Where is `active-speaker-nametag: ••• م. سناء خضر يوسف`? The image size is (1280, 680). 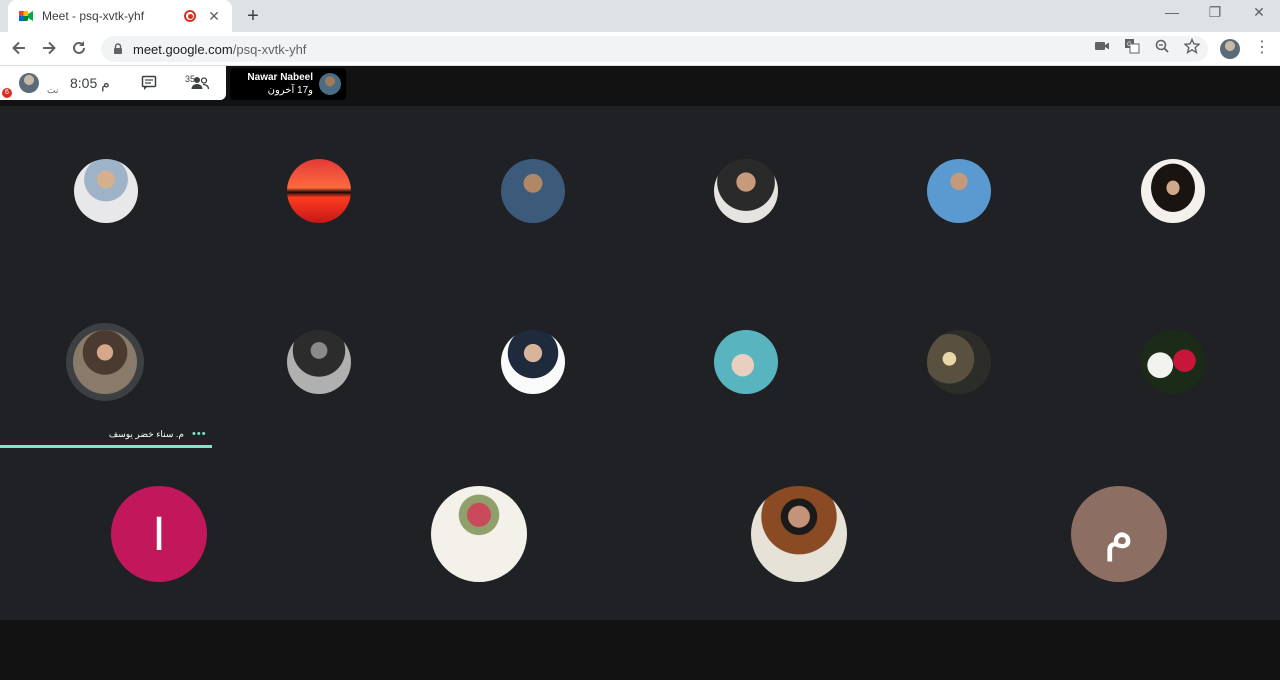 active-speaker-nametag: ••• م. سناء خضر يوسف is located at coordinates (106, 435).